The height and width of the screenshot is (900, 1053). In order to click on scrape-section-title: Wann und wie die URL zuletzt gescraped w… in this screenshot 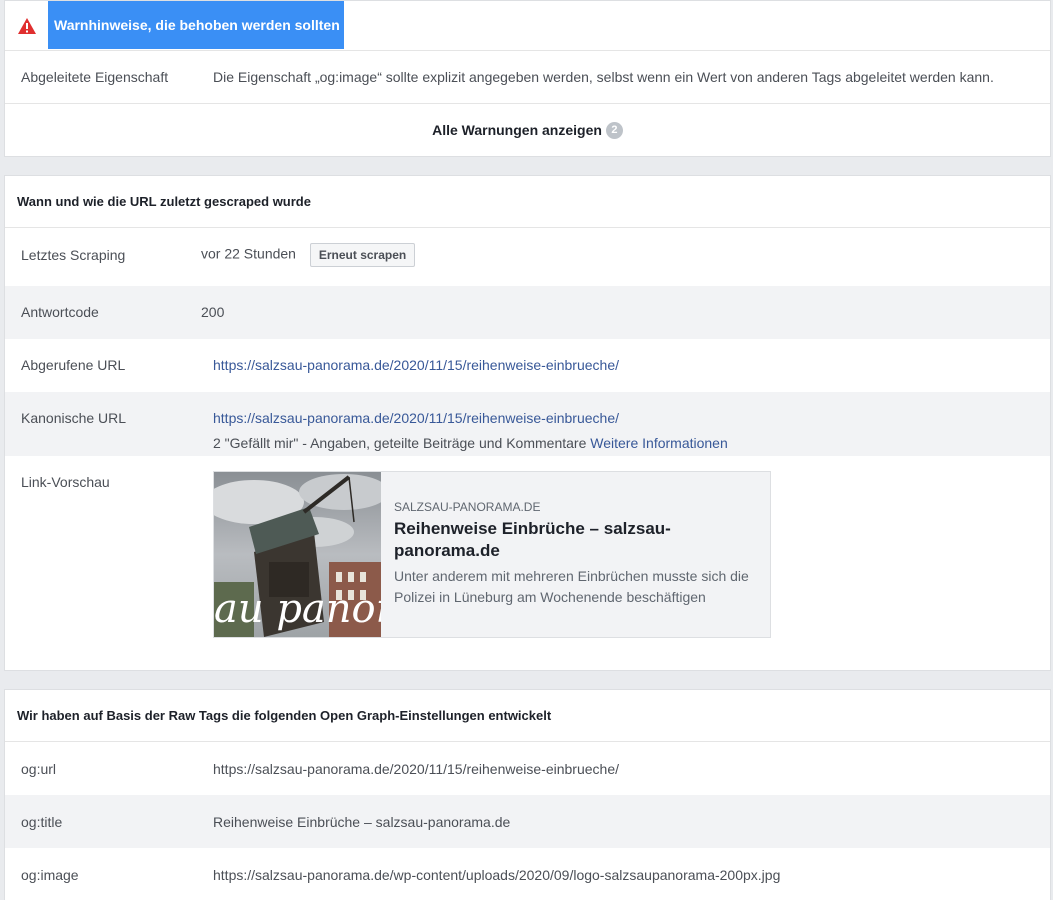, I will do `click(527, 202)`.